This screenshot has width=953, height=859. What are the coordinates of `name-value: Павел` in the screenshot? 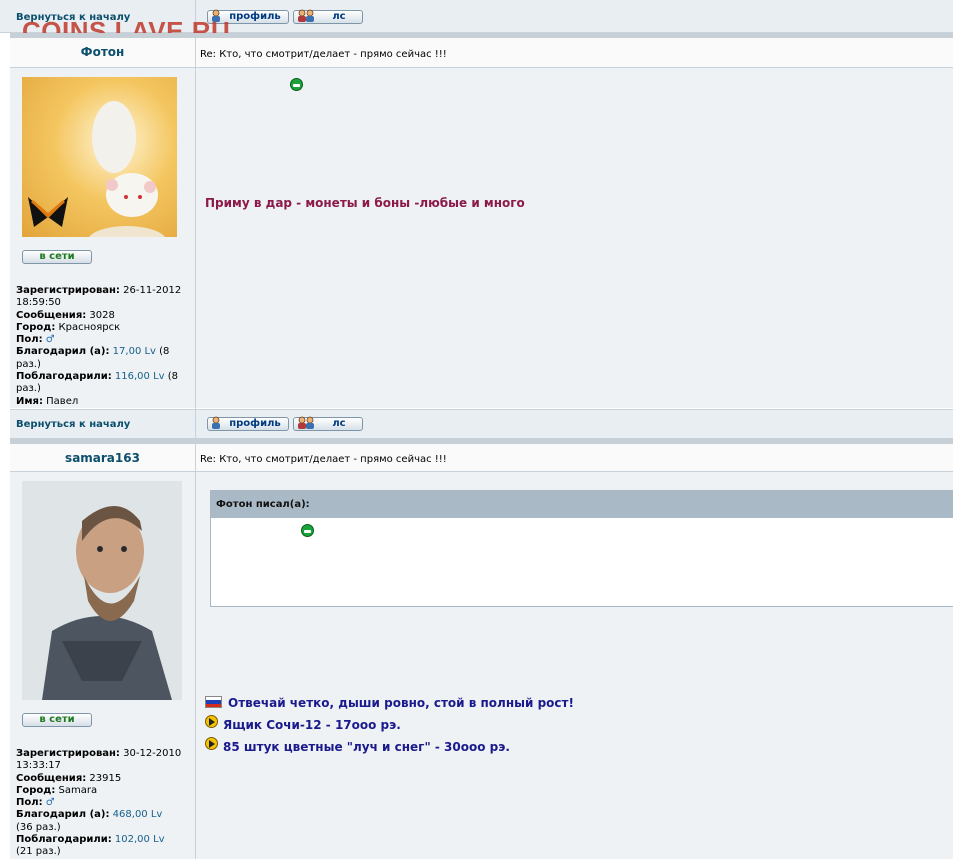 It's located at (62, 401).